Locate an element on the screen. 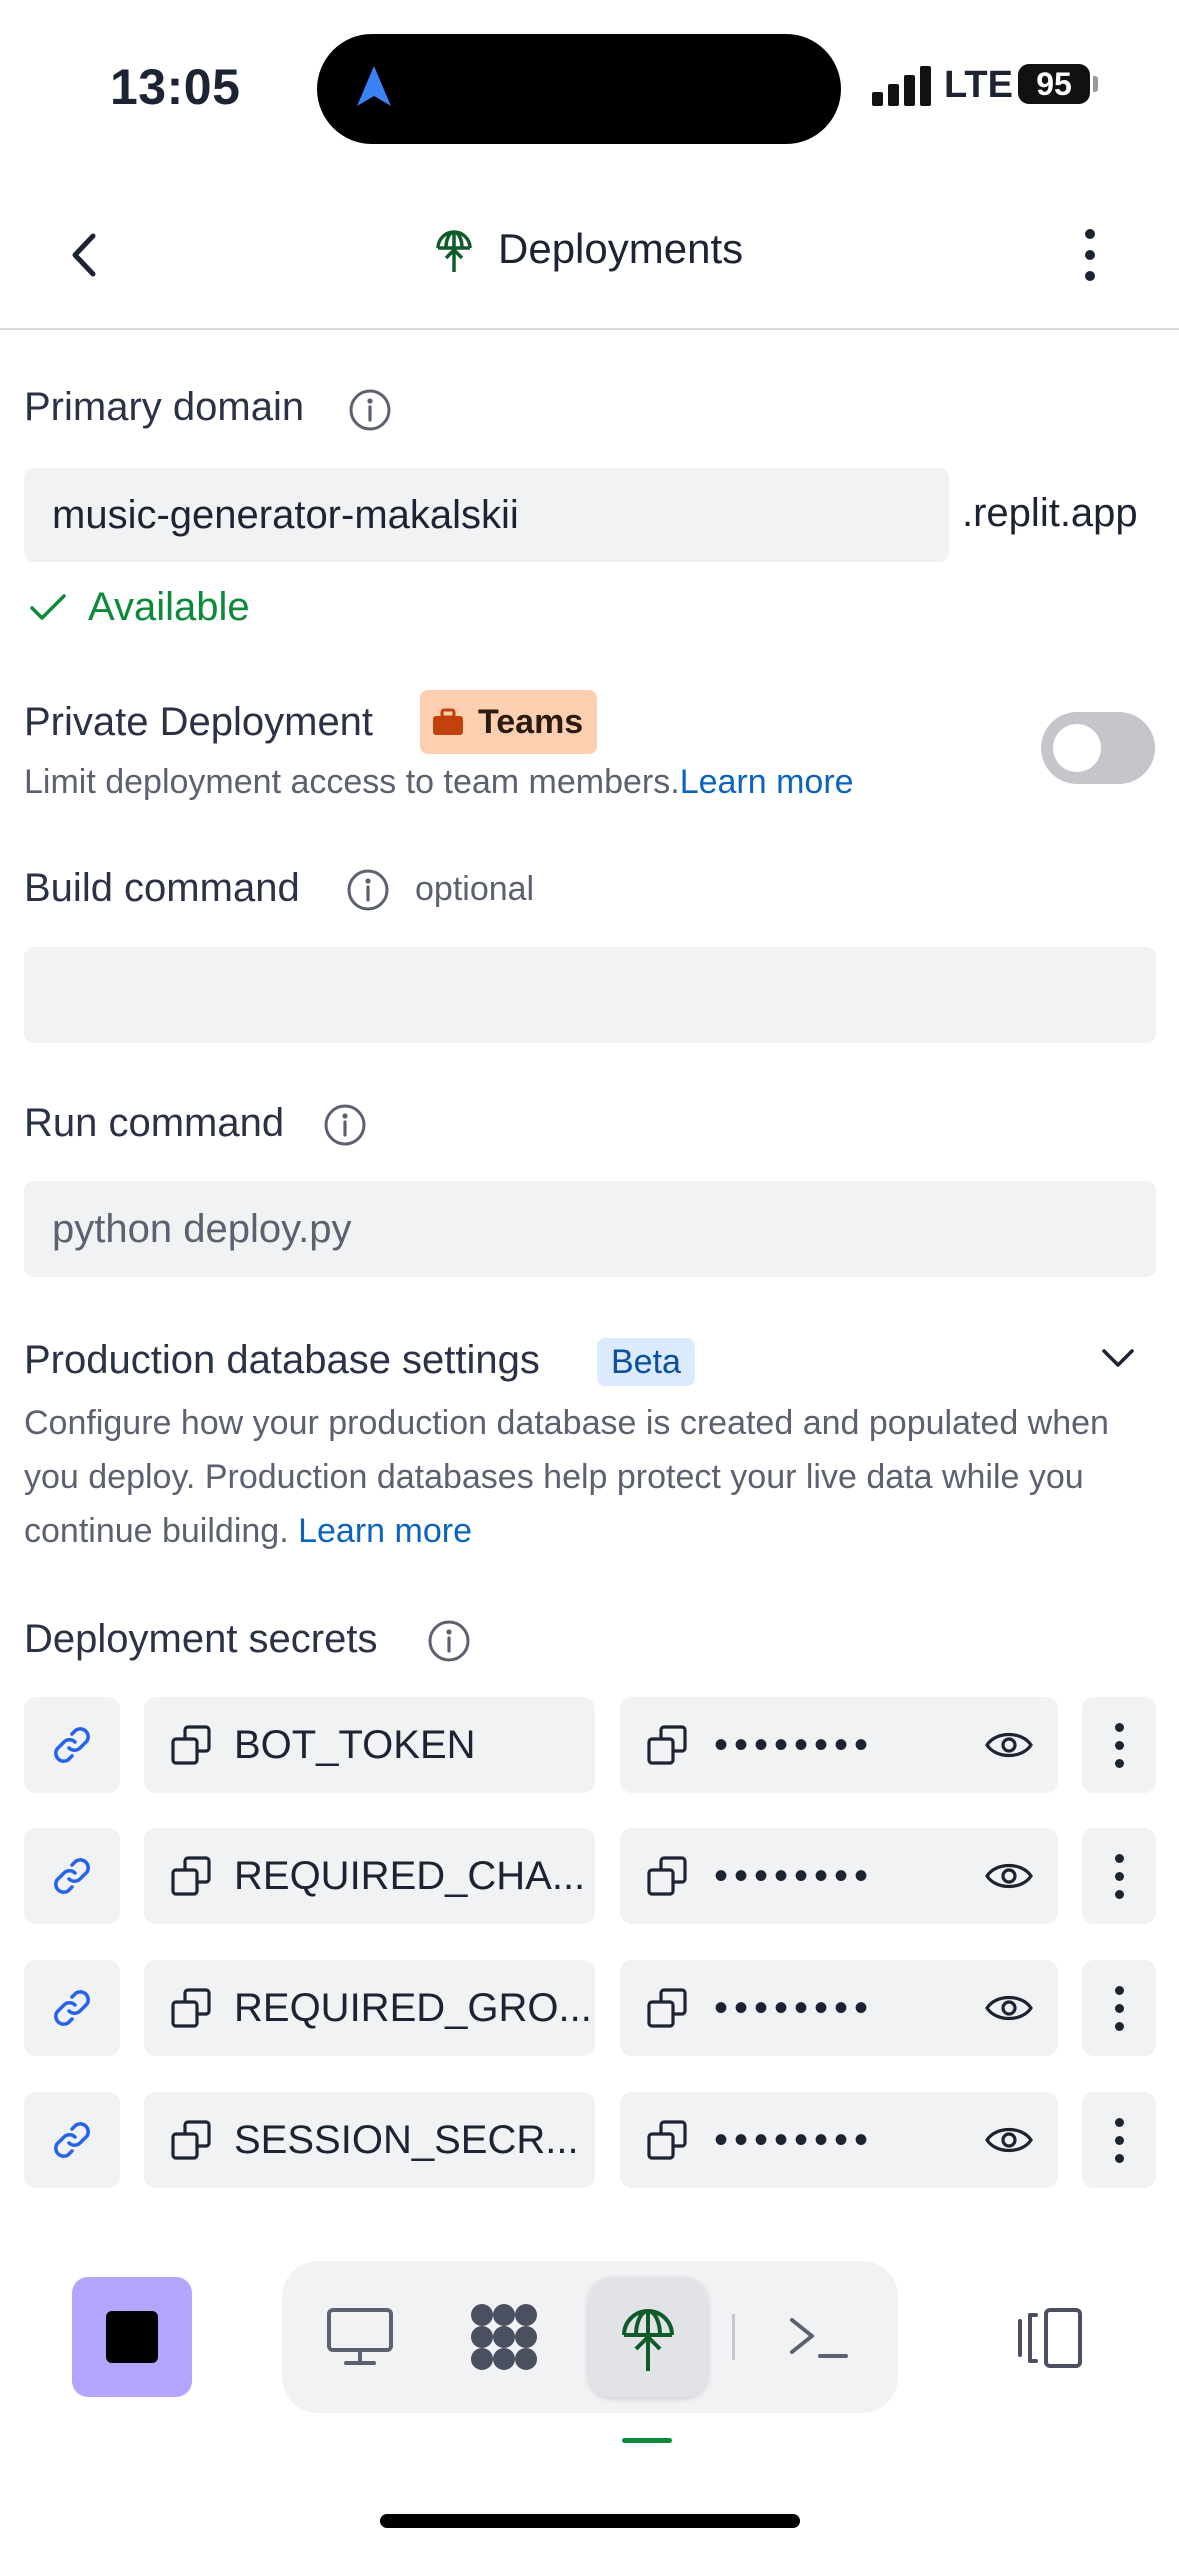 This screenshot has width=1179, height=2556. panels-icon is located at coordinates (1050, 2338).